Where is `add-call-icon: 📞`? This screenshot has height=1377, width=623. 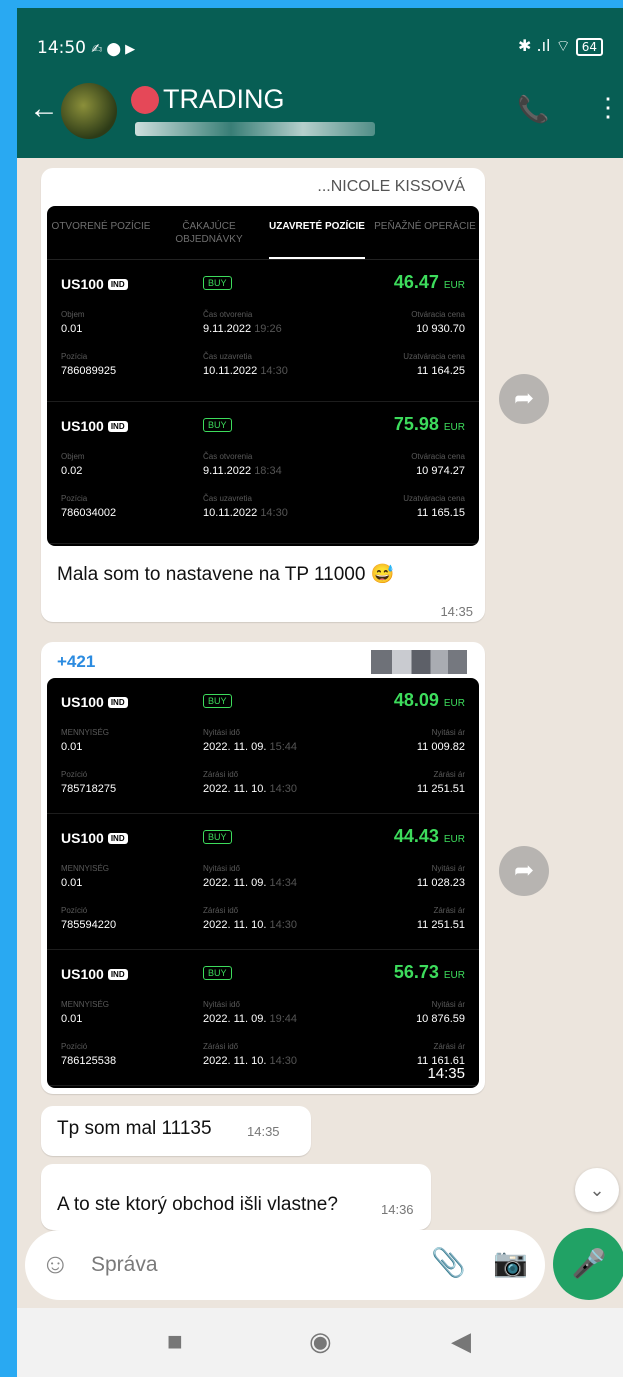
add-call-icon: 📞 is located at coordinates (533, 109).